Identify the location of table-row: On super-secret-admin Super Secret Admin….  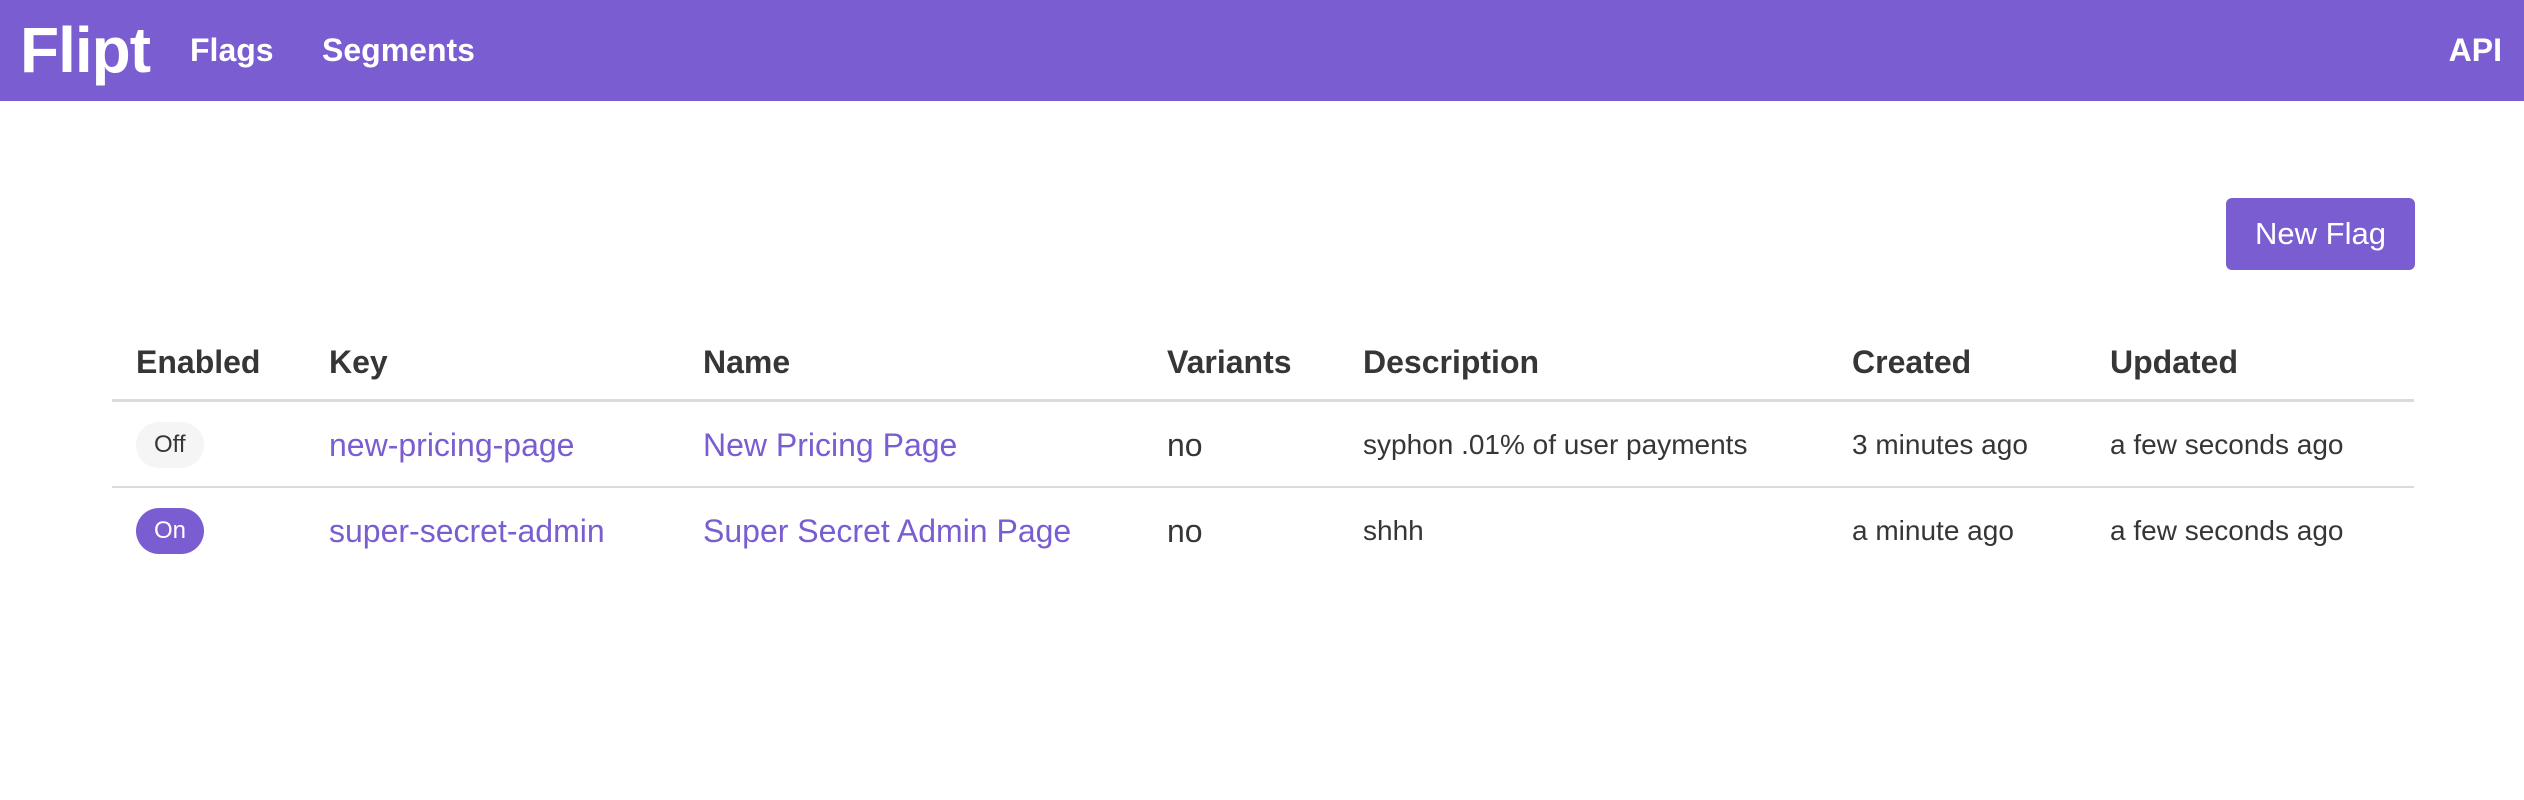
(1263, 531).